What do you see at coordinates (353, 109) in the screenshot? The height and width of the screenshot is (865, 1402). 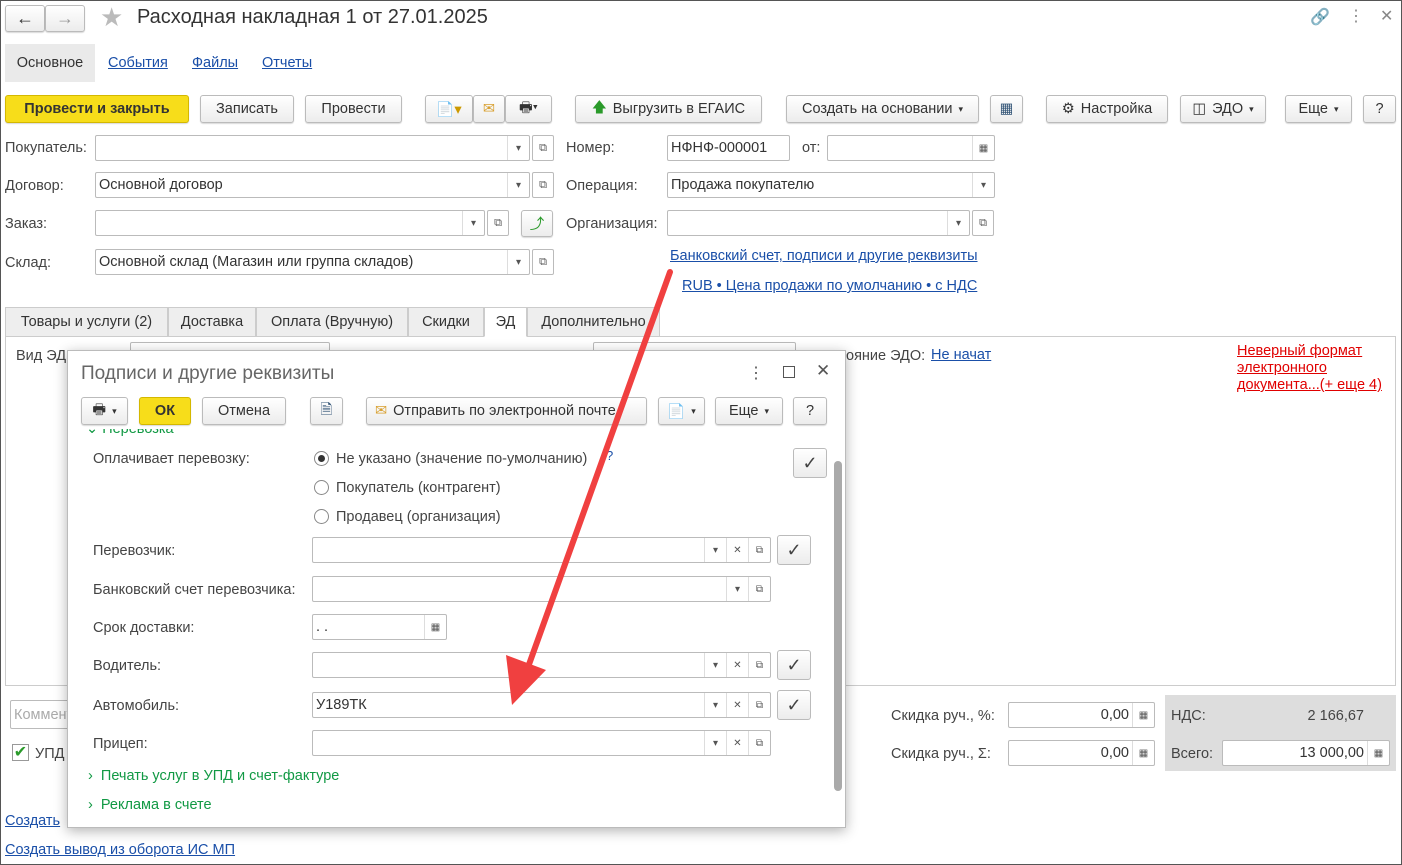 I see `post-button: Провести` at bounding box center [353, 109].